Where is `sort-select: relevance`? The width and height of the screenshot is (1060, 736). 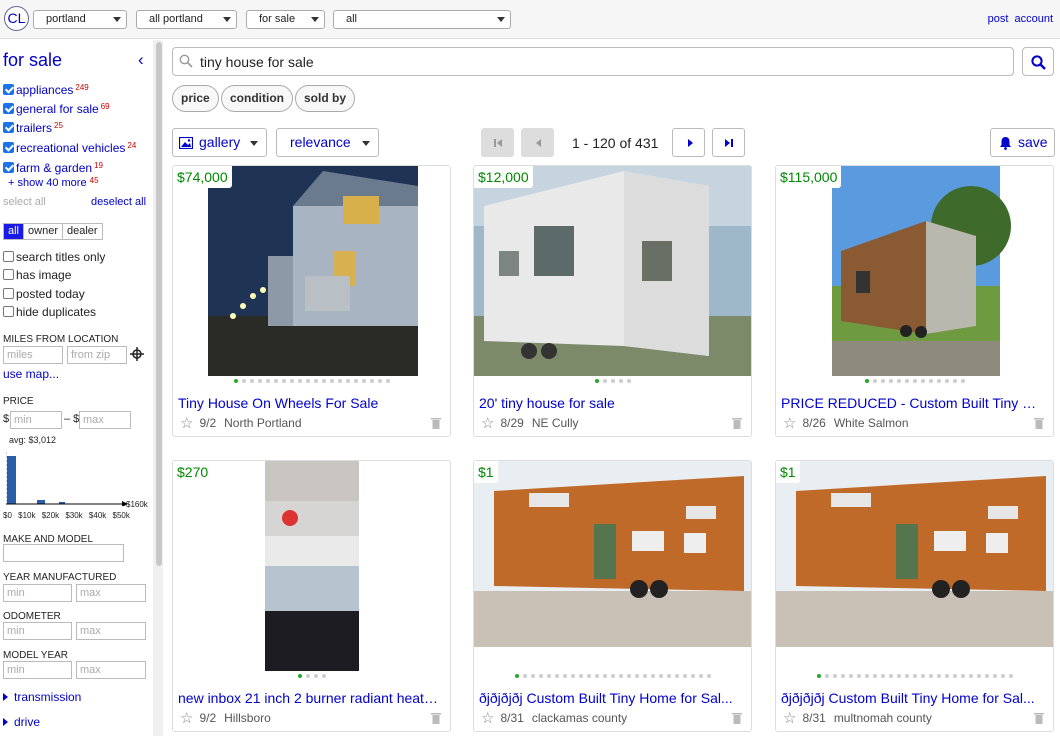 sort-select: relevance is located at coordinates (327, 142).